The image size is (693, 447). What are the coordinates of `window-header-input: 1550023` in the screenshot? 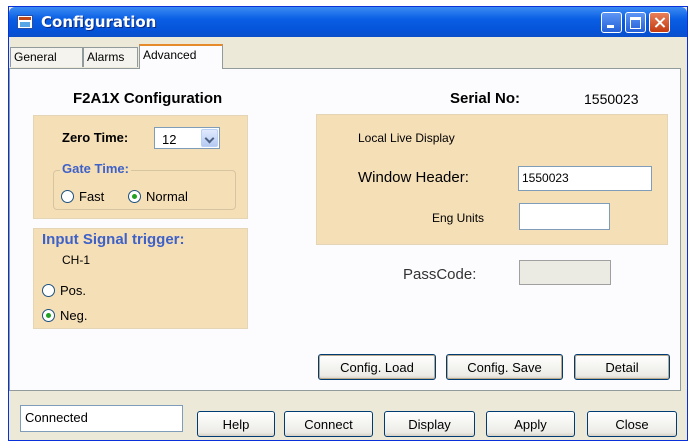 It's located at (585, 178).